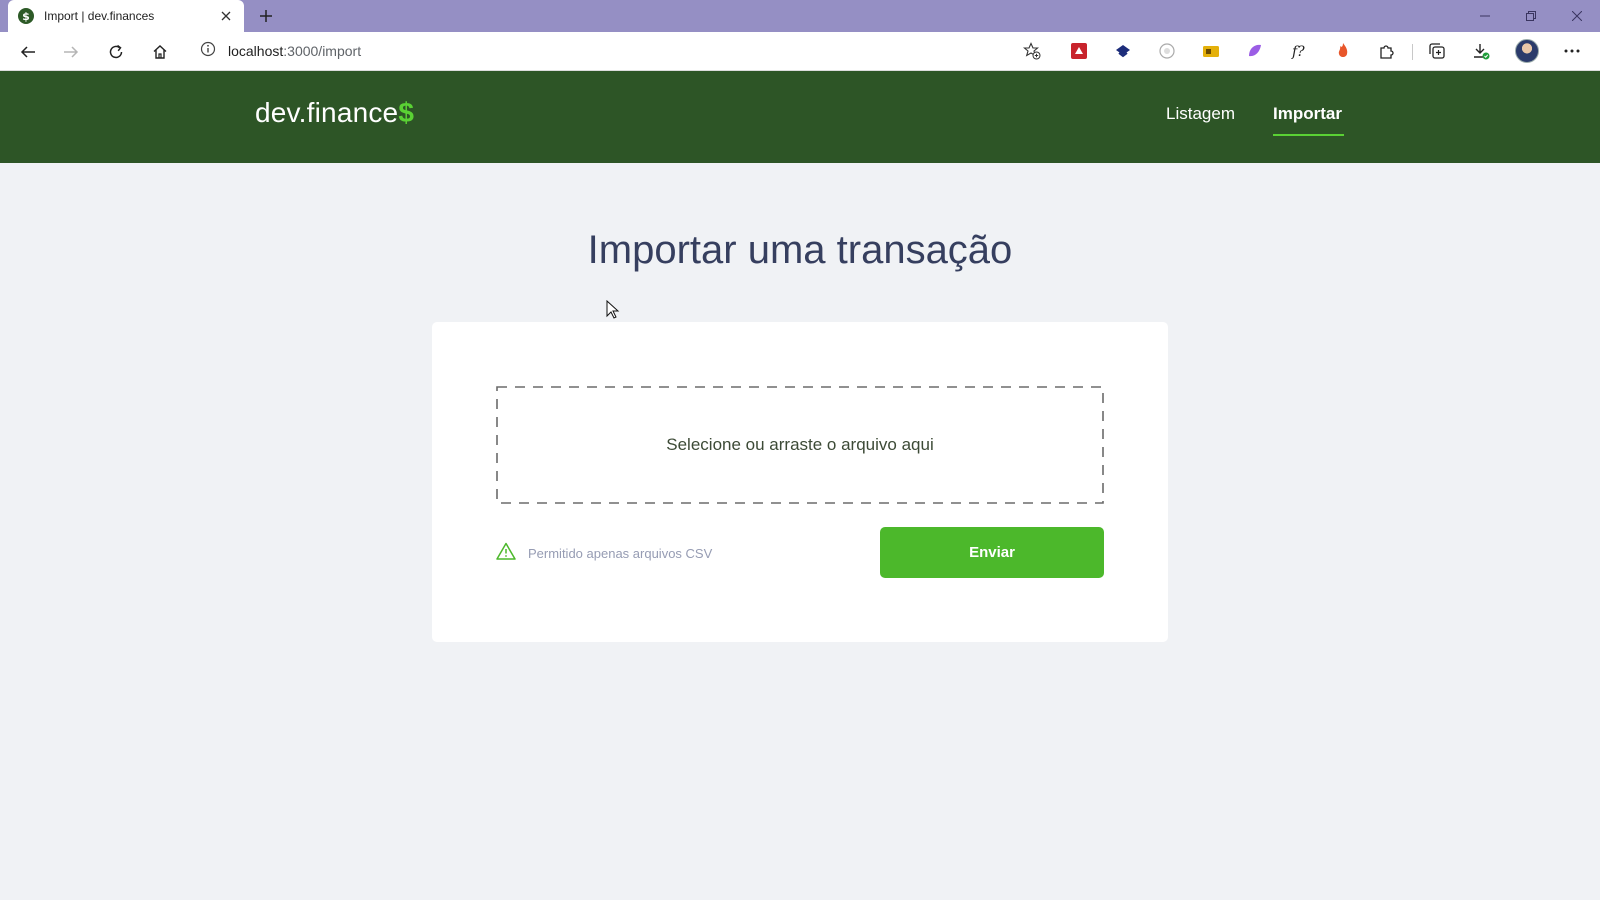 This screenshot has width=1600, height=900. What do you see at coordinates (1255, 51) in the screenshot?
I see `extension-purple-icon` at bounding box center [1255, 51].